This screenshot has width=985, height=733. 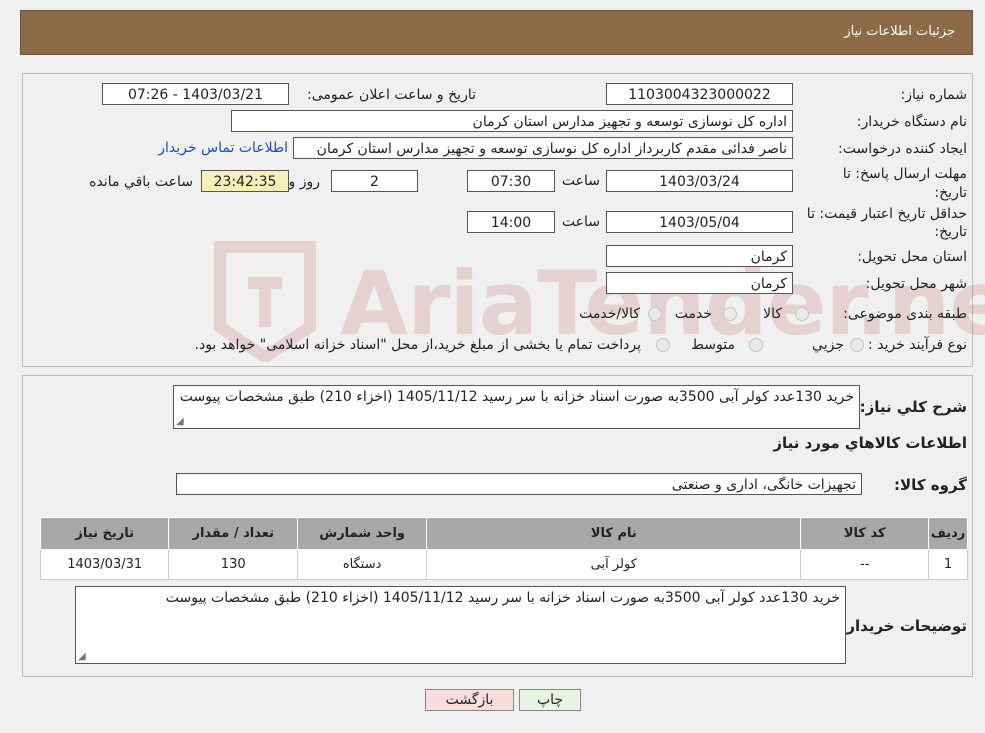 I want to click on deadline-time-label: ساعت, so click(x=580, y=181).